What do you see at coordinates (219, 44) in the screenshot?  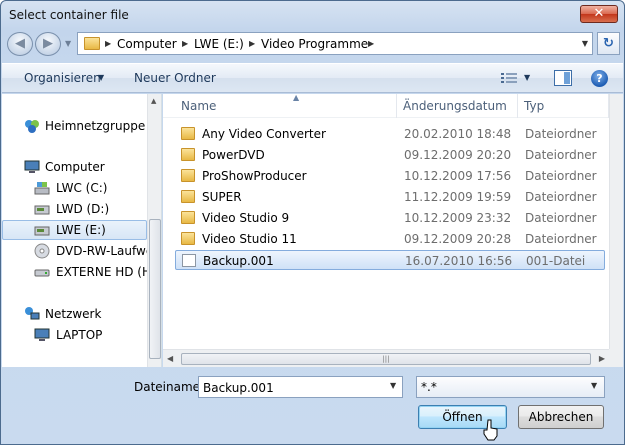 I see `breadcrumb-drive: LWE (E:)` at bounding box center [219, 44].